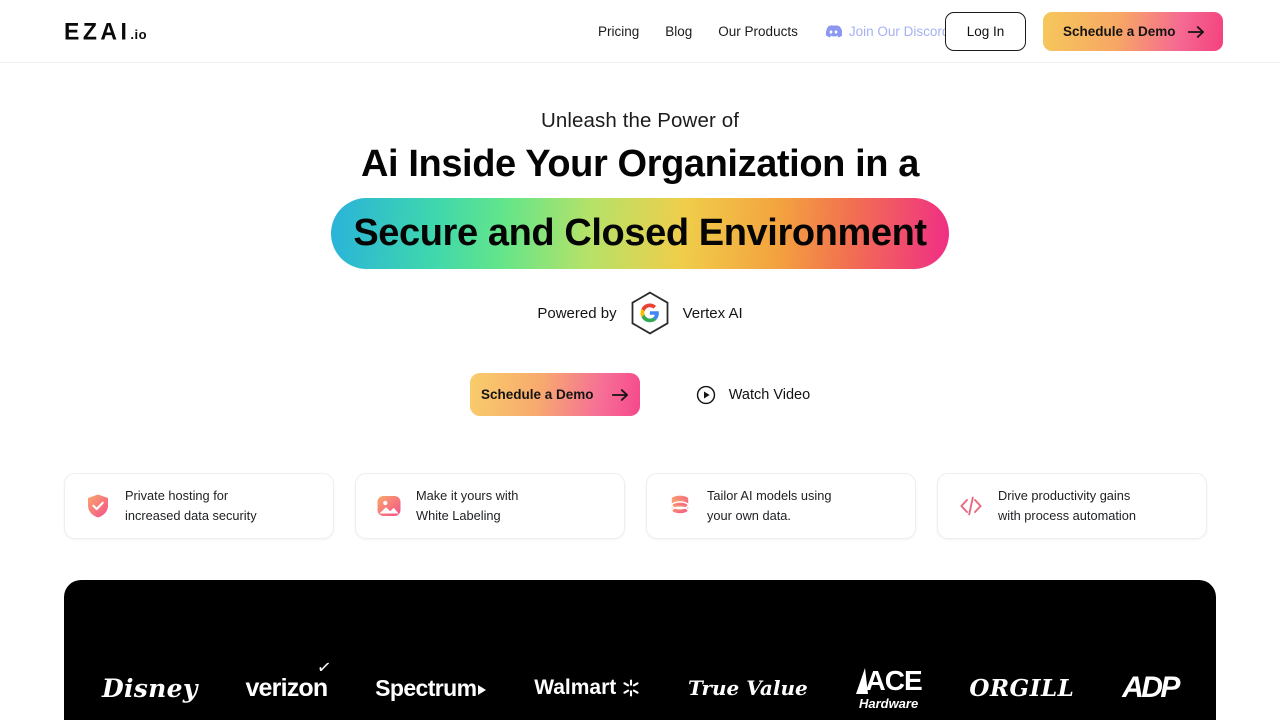 The image size is (1280, 720). What do you see at coordinates (97, 31) in the screenshot?
I see `logo-text: EZAI` at bounding box center [97, 31].